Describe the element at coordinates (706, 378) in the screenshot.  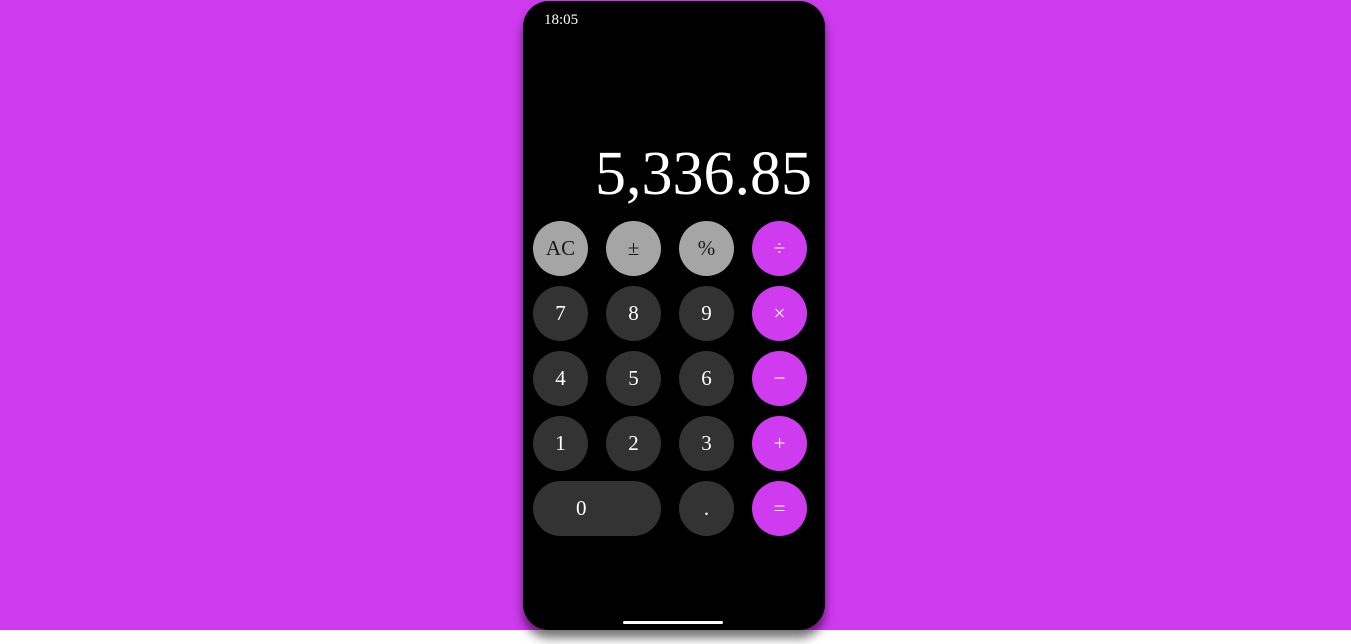
I see `digit-6-button: 6` at that location.